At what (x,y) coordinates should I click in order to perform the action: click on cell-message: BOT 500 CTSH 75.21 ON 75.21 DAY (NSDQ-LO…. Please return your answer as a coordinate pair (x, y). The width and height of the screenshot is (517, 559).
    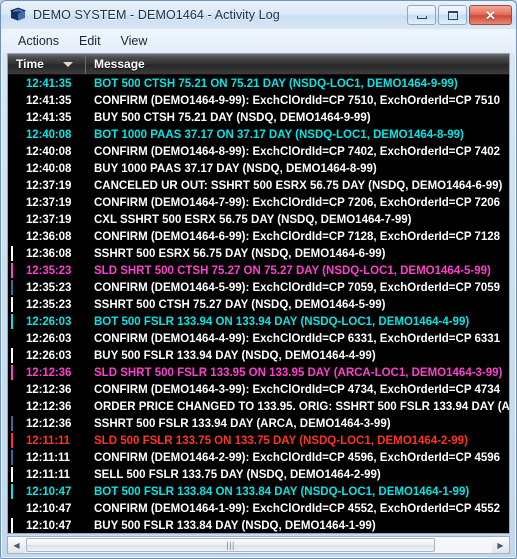
    Looking at the image, I should click on (276, 83).